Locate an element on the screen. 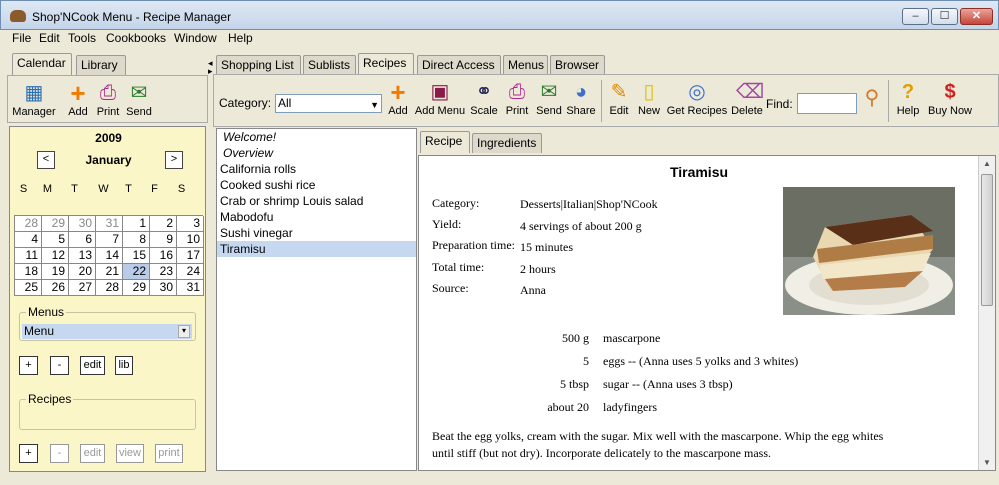 This screenshot has height=485, width=999. calendar-day: 14 is located at coordinates (109, 256).